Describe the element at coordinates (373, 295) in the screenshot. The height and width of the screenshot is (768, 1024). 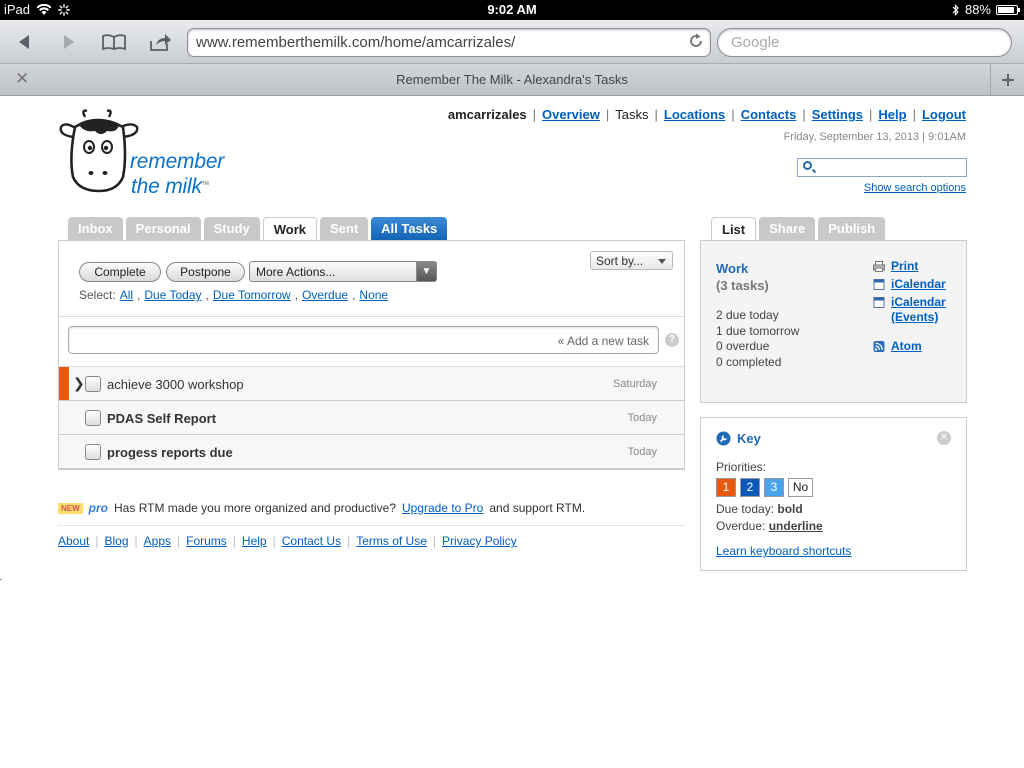
I see `select-none-link: None` at that location.